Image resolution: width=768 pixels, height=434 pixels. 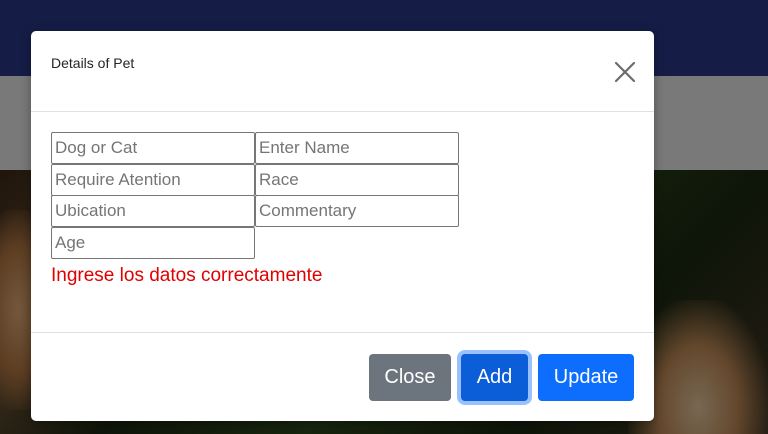 What do you see at coordinates (357, 180) in the screenshot?
I see `race-input` at bounding box center [357, 180].